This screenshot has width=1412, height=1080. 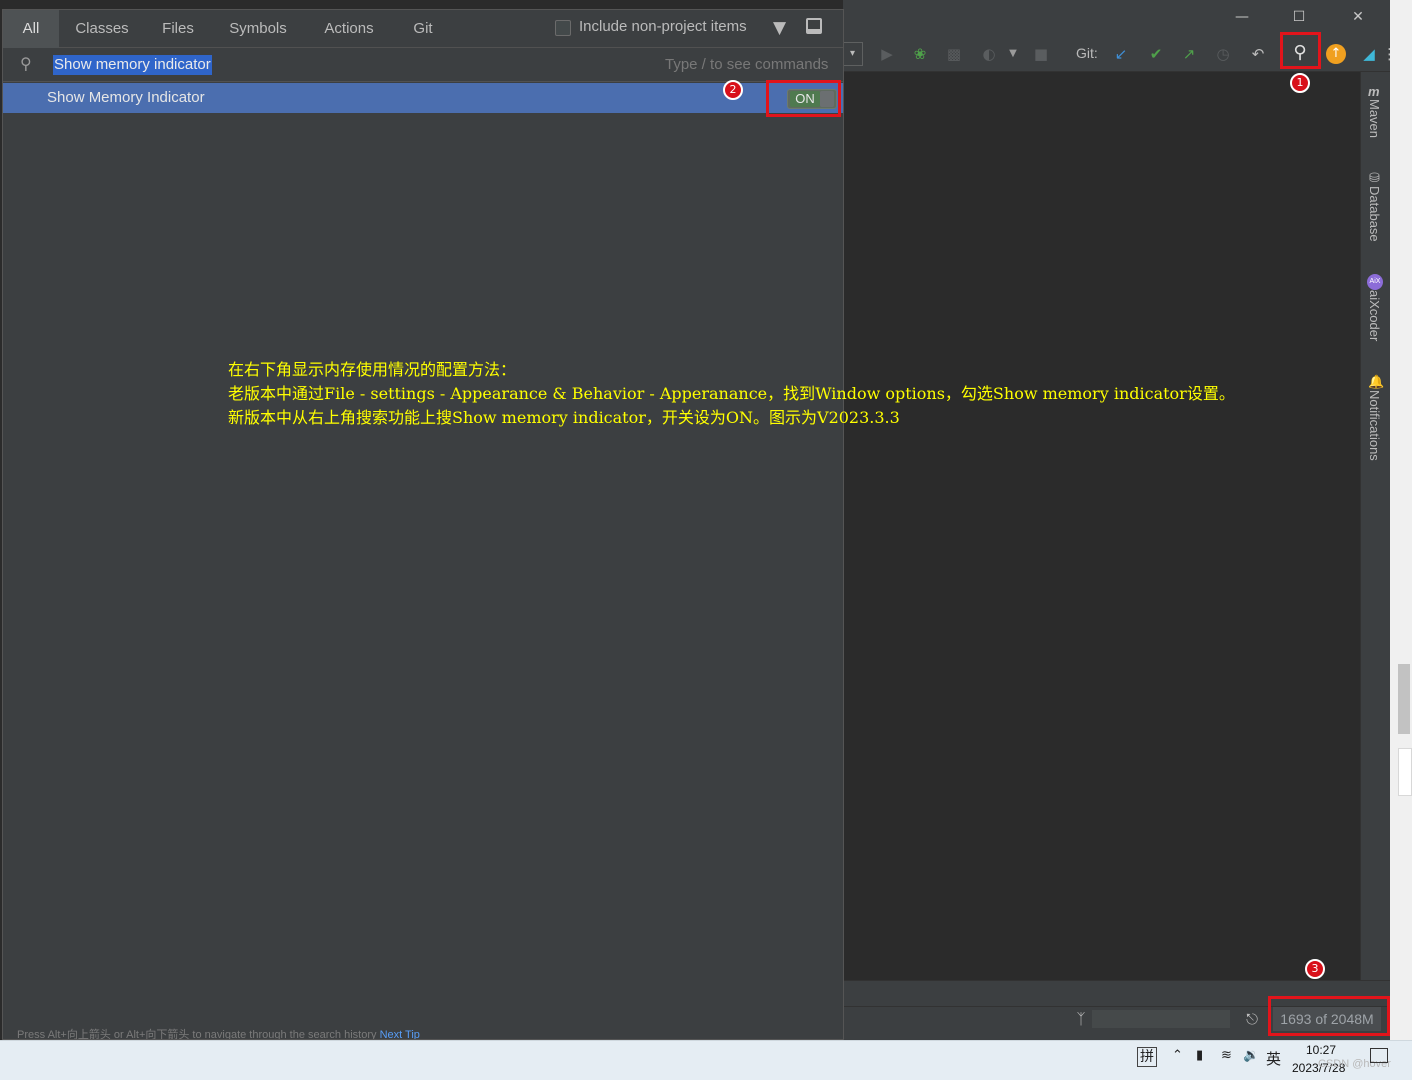 I want to click on include-non-project-checkbox, so click(x=563, y=28).